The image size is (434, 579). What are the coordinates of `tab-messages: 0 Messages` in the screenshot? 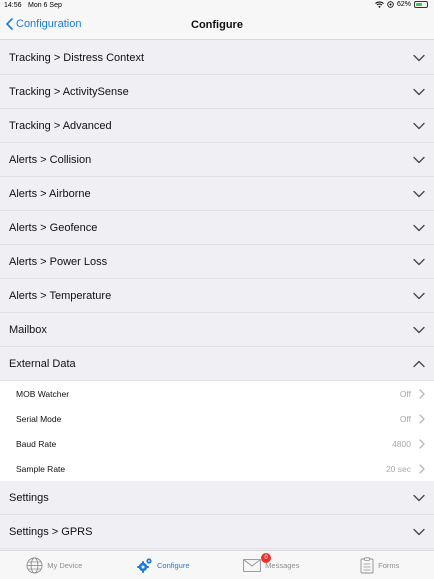 It's located at (271, 565).